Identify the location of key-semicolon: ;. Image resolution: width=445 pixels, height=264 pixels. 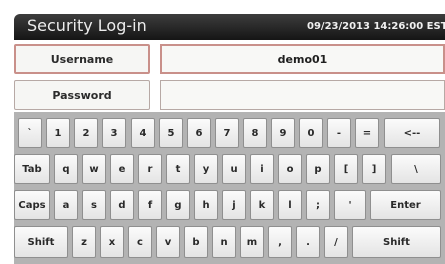
(318, 205).